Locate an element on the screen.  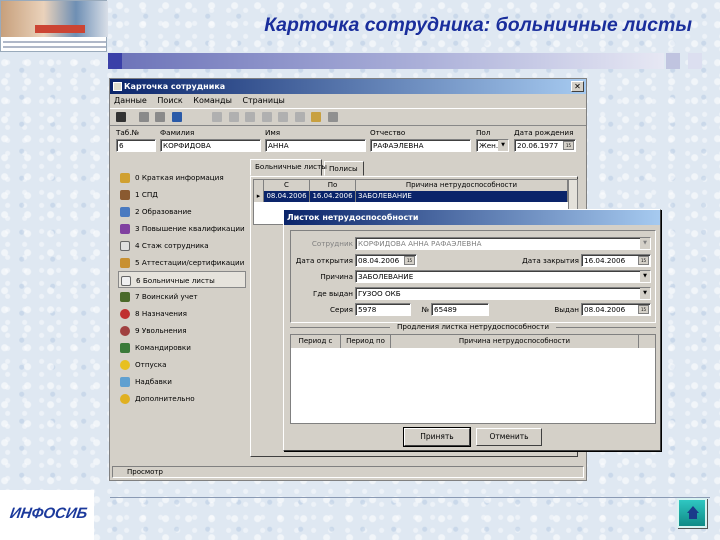
row-indicator-header is located at coordinates (259, 185).